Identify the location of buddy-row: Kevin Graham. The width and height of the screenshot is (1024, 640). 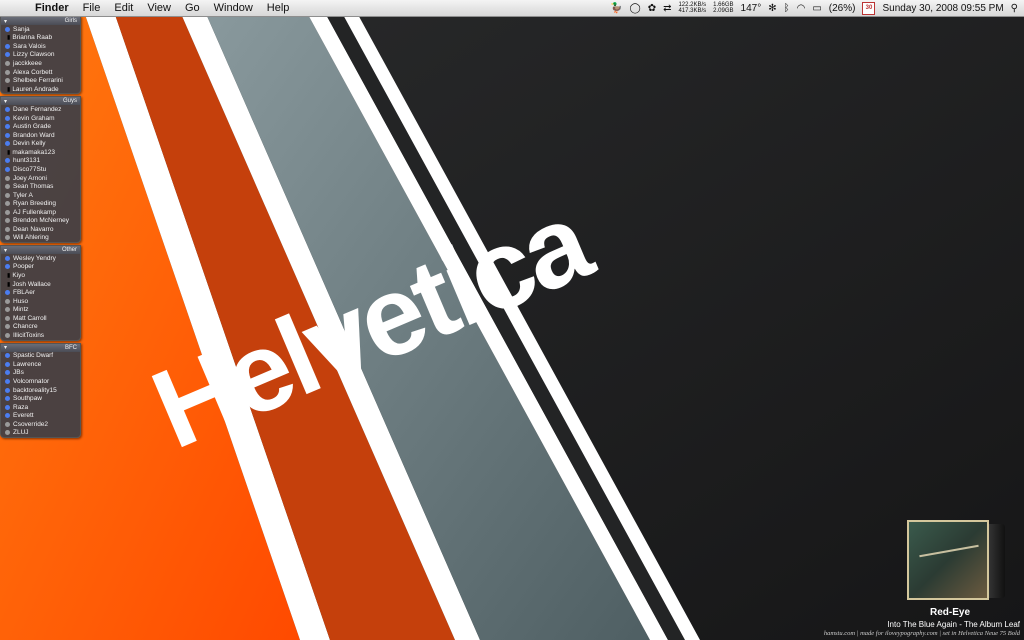
(40, 118).